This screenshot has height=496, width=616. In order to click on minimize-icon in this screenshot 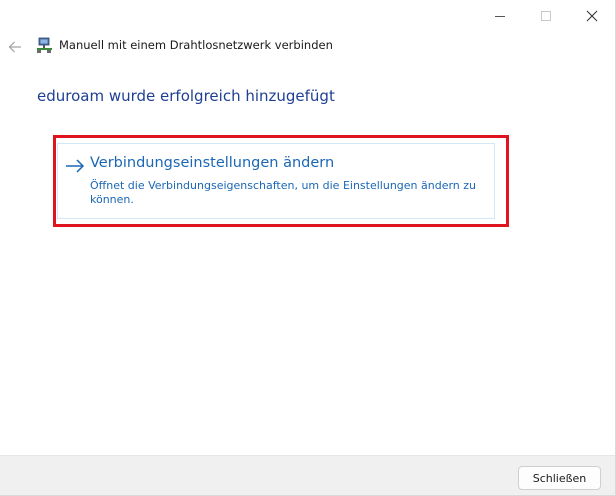, I will do `click(500, 16)`.